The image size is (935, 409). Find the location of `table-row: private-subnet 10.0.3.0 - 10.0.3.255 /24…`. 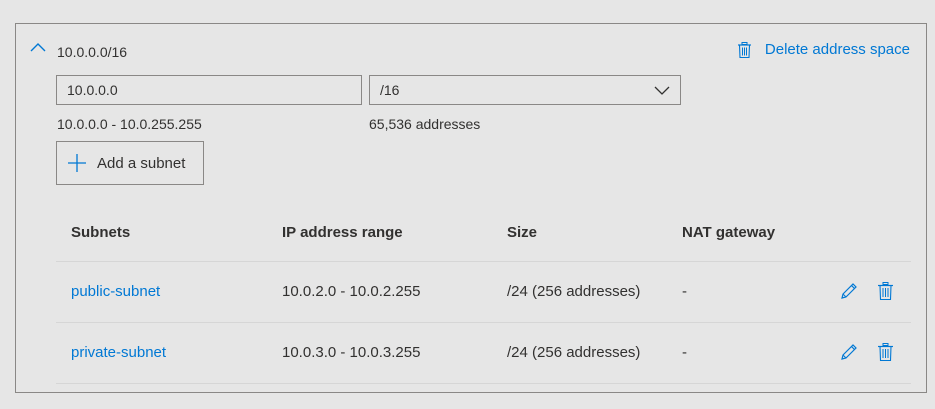

table-row: private-subnet 10.0.3.0 - 10.0.3.255 /24… is located at coordinates (483, 353).